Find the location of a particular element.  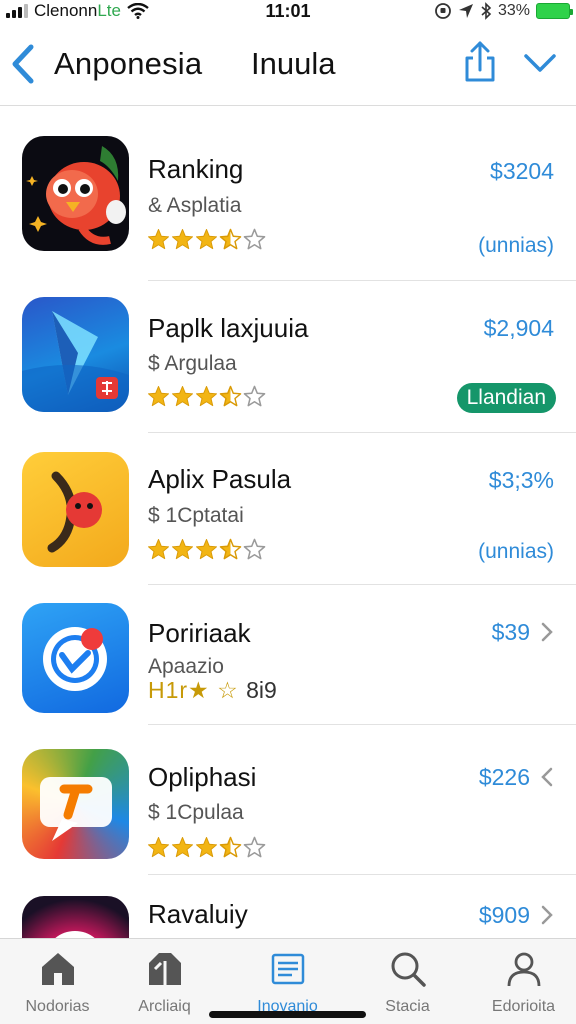

app-name: Poririaak is located at coordinates (199, 633).